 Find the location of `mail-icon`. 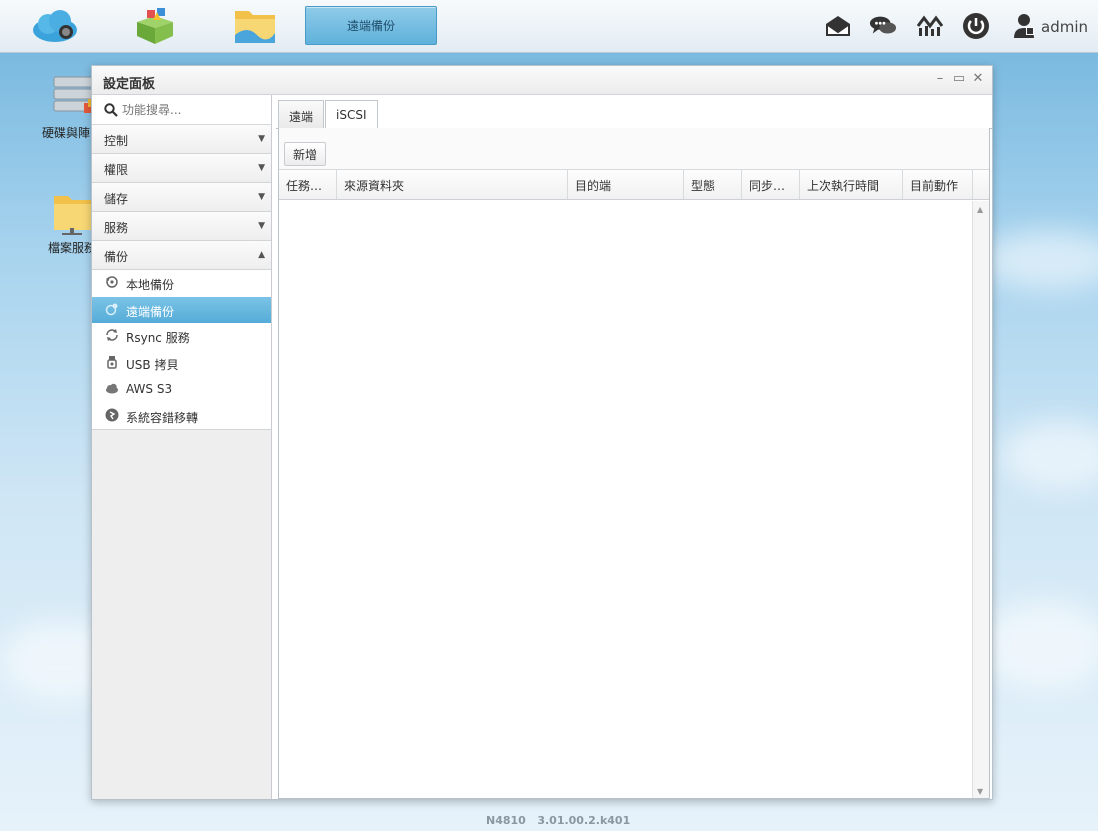

mail-icon is located at coordinates (838, 26).